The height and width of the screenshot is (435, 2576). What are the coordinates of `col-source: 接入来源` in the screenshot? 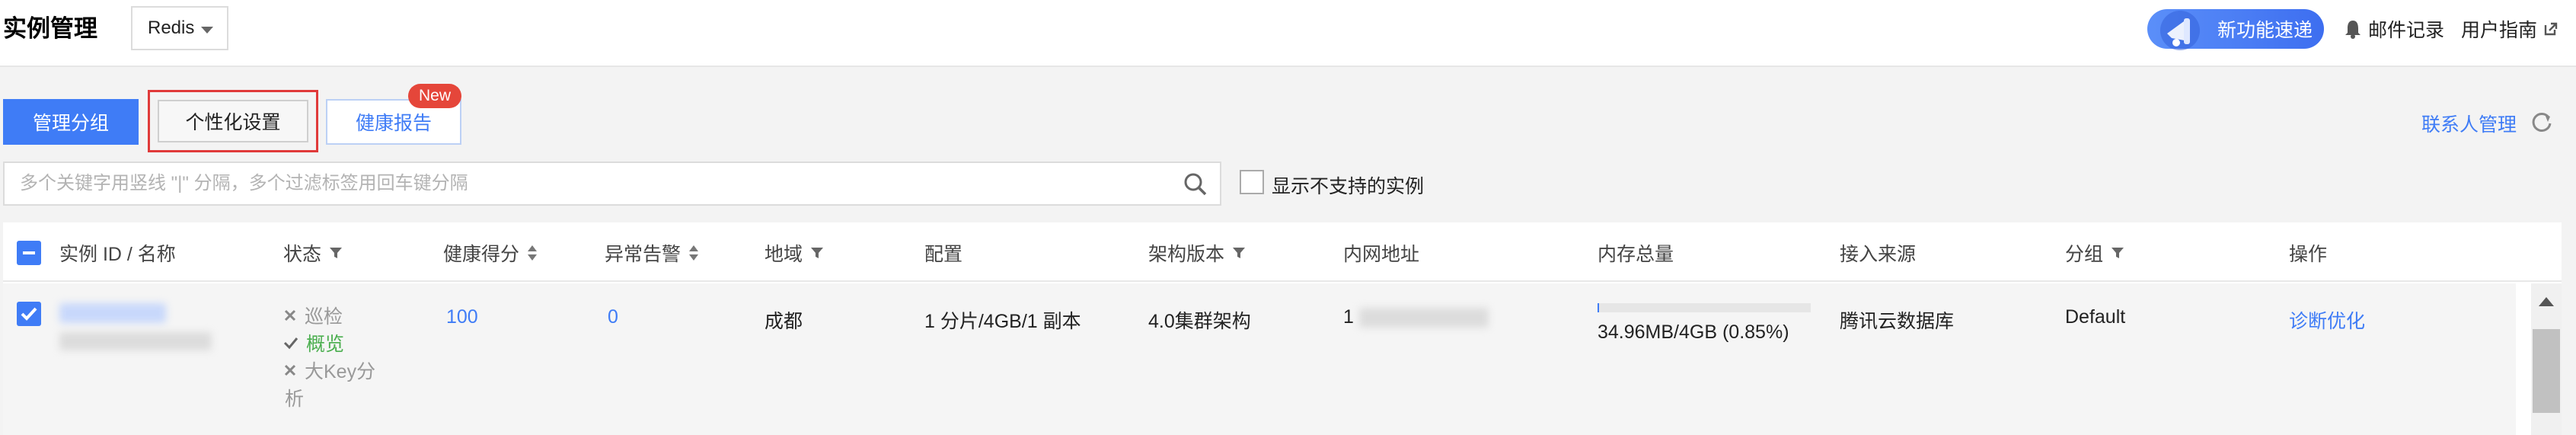 It's located at (1878, 253).